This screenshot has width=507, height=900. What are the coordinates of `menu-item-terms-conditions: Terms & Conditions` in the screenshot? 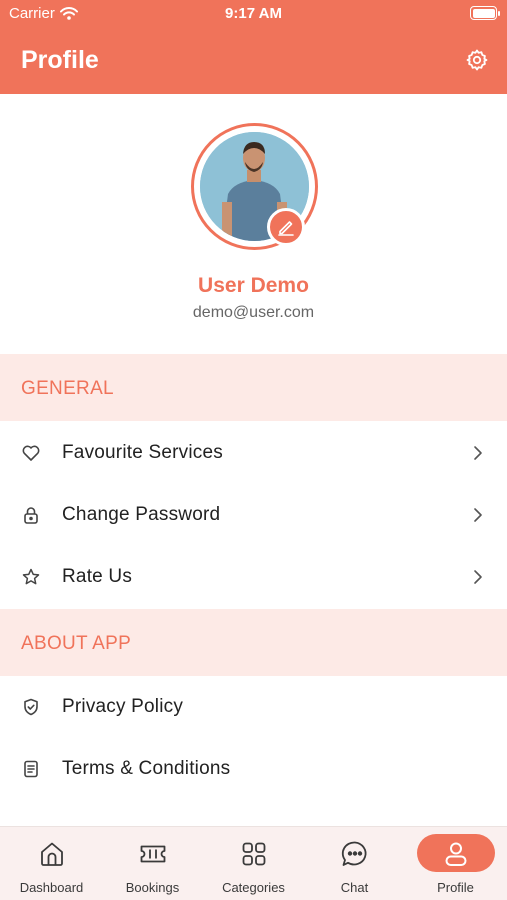 It's located at (253, 769).